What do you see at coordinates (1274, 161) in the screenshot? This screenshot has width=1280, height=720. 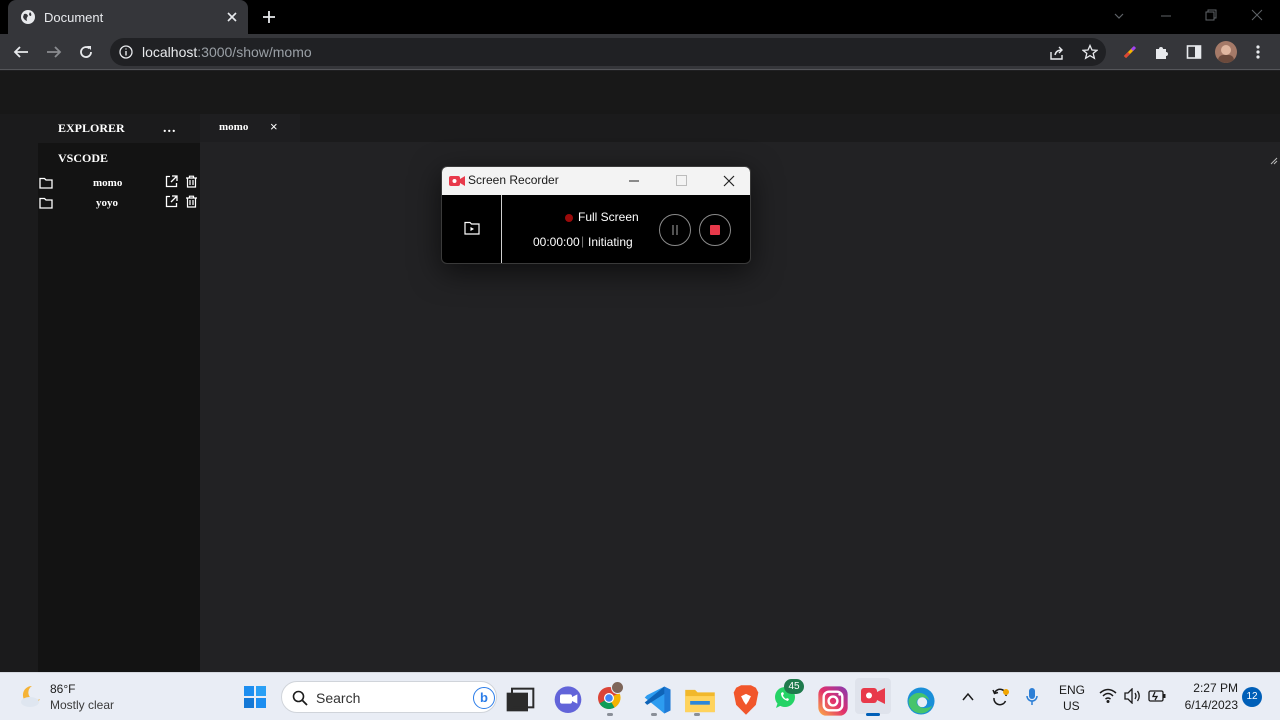 I see `resize-handle-icon` at bounding box center [1274, 161].